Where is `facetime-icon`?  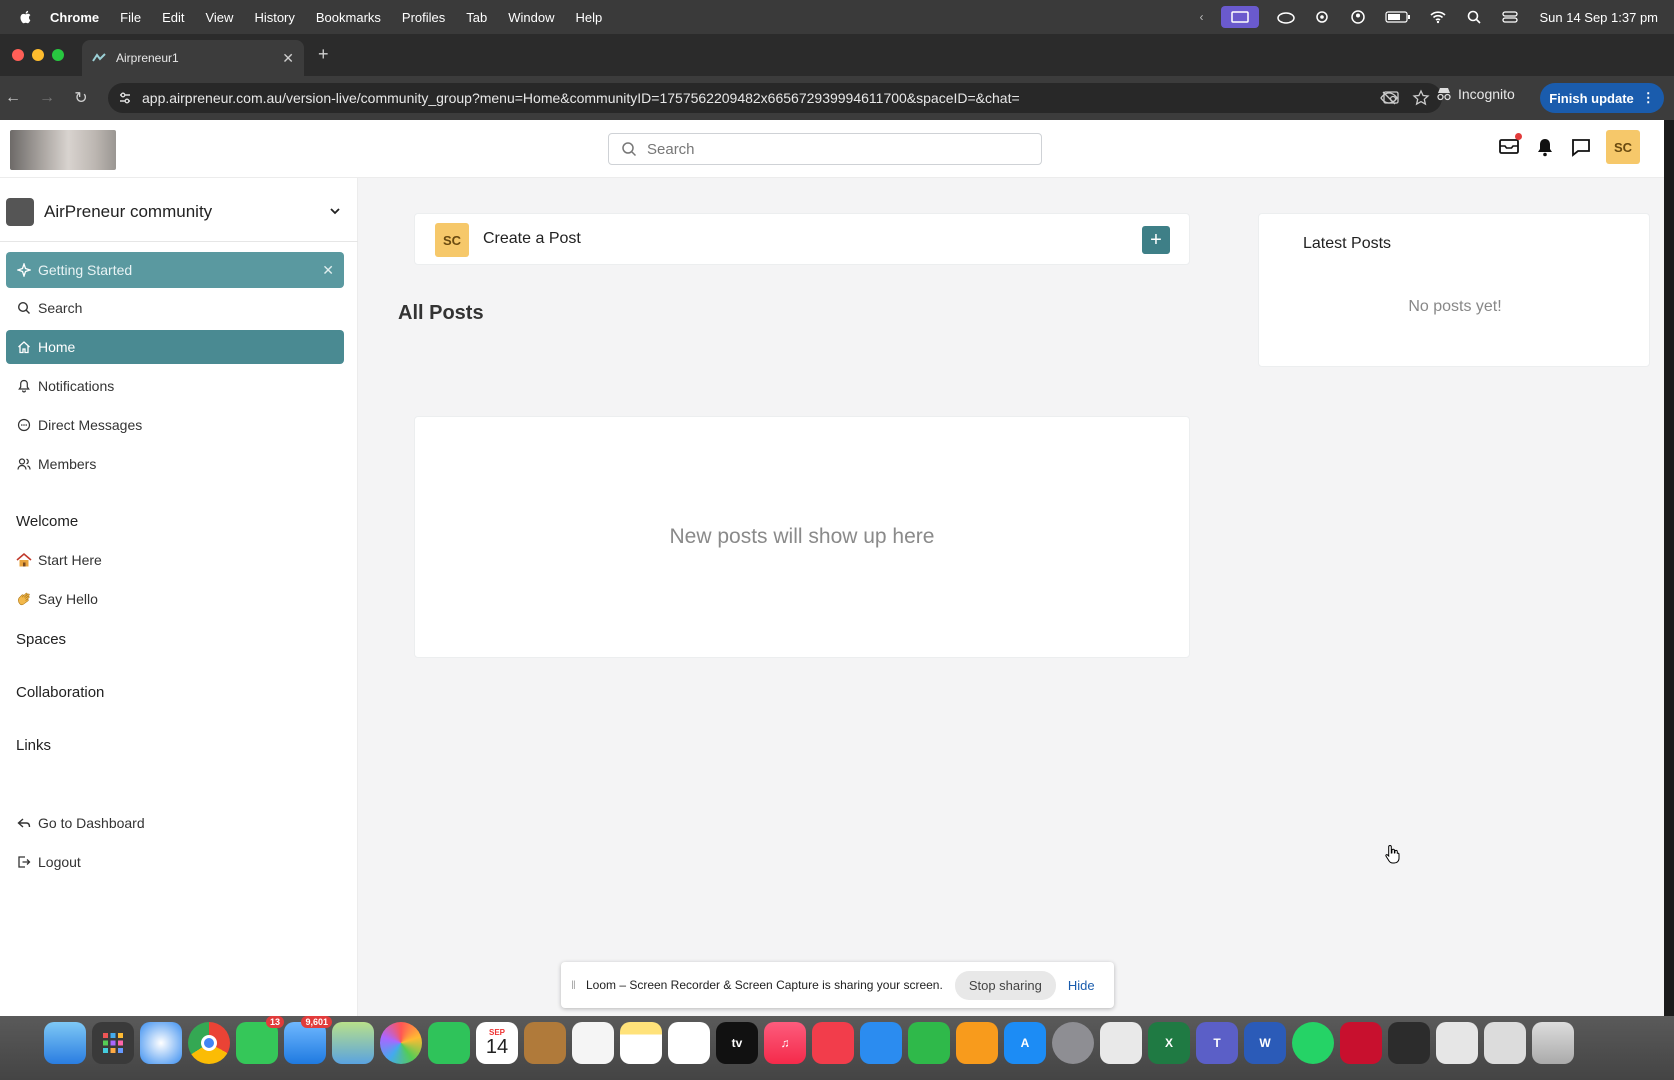
facetime-icon is located at coordinates (449, 1043).